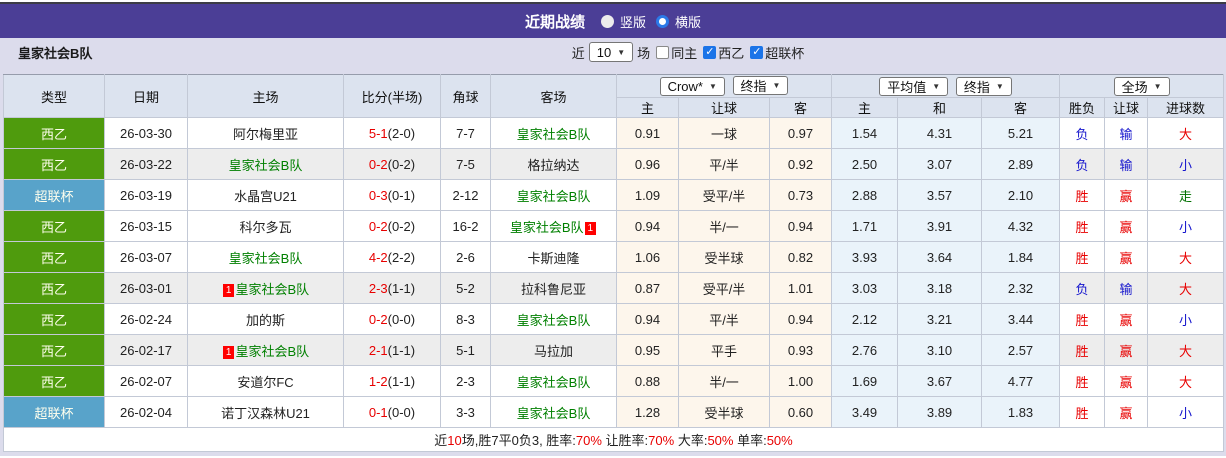  What do you see at coordinates (676, 52) in the screenshot?
I see `same-home-filter: 同主` at bounding box center [676, 52].